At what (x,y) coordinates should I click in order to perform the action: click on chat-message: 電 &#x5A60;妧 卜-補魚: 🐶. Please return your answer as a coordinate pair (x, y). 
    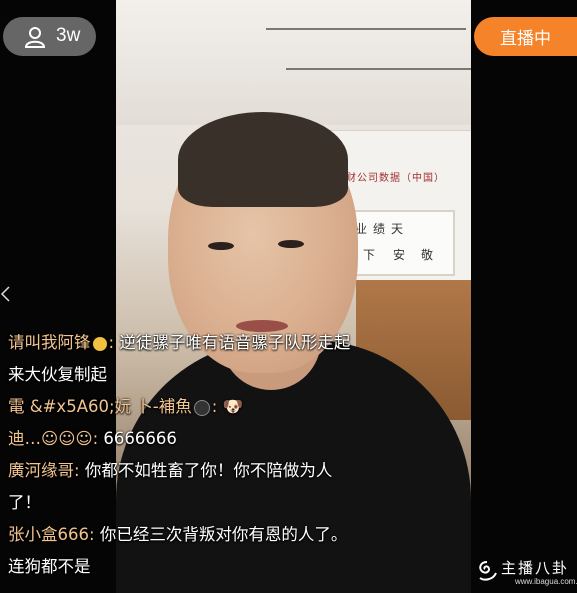
    Looking at the image, I should click on (218, 407).